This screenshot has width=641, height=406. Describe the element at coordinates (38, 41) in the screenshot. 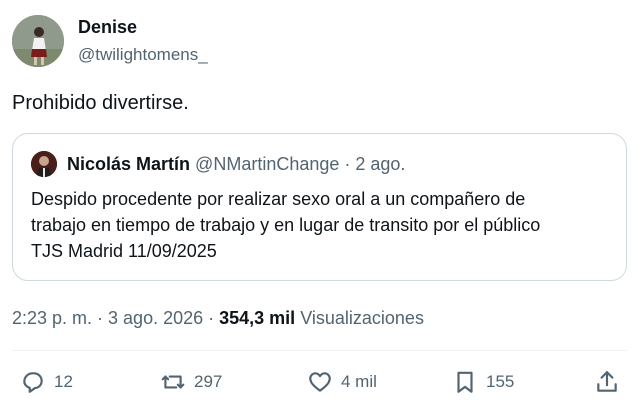

I see `author-avatar` at that location.